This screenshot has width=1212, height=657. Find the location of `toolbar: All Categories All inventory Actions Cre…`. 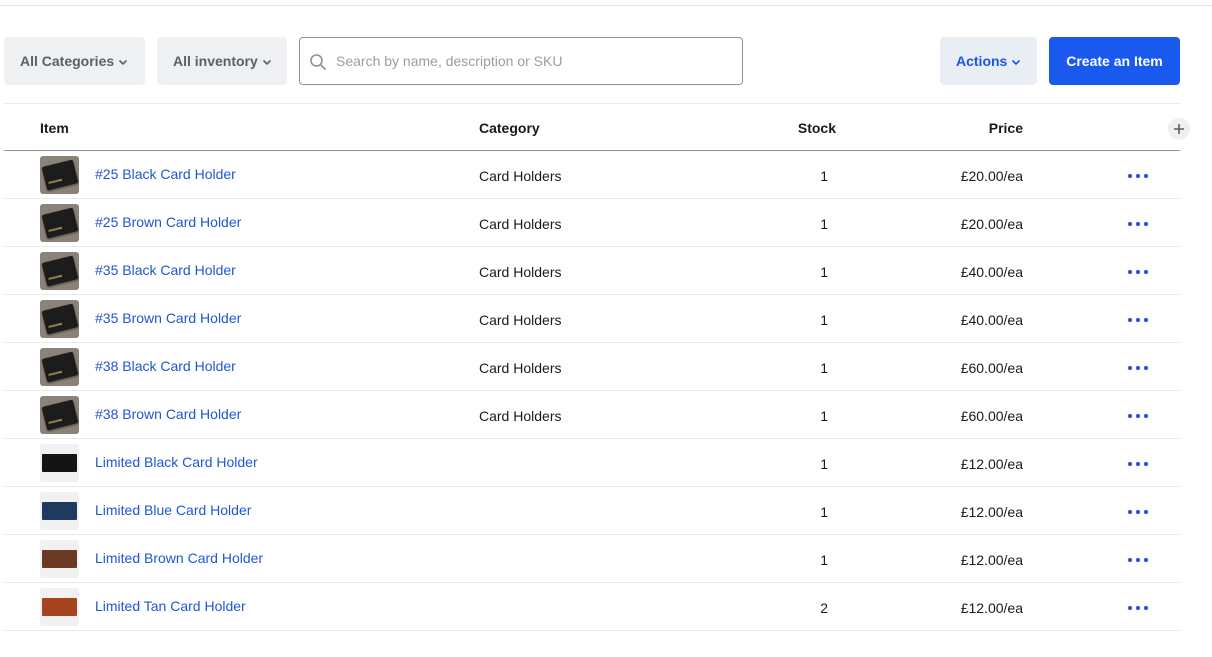

toolbar: All Categories All inventory Actions Cre… is located at coordinates (592, 61).